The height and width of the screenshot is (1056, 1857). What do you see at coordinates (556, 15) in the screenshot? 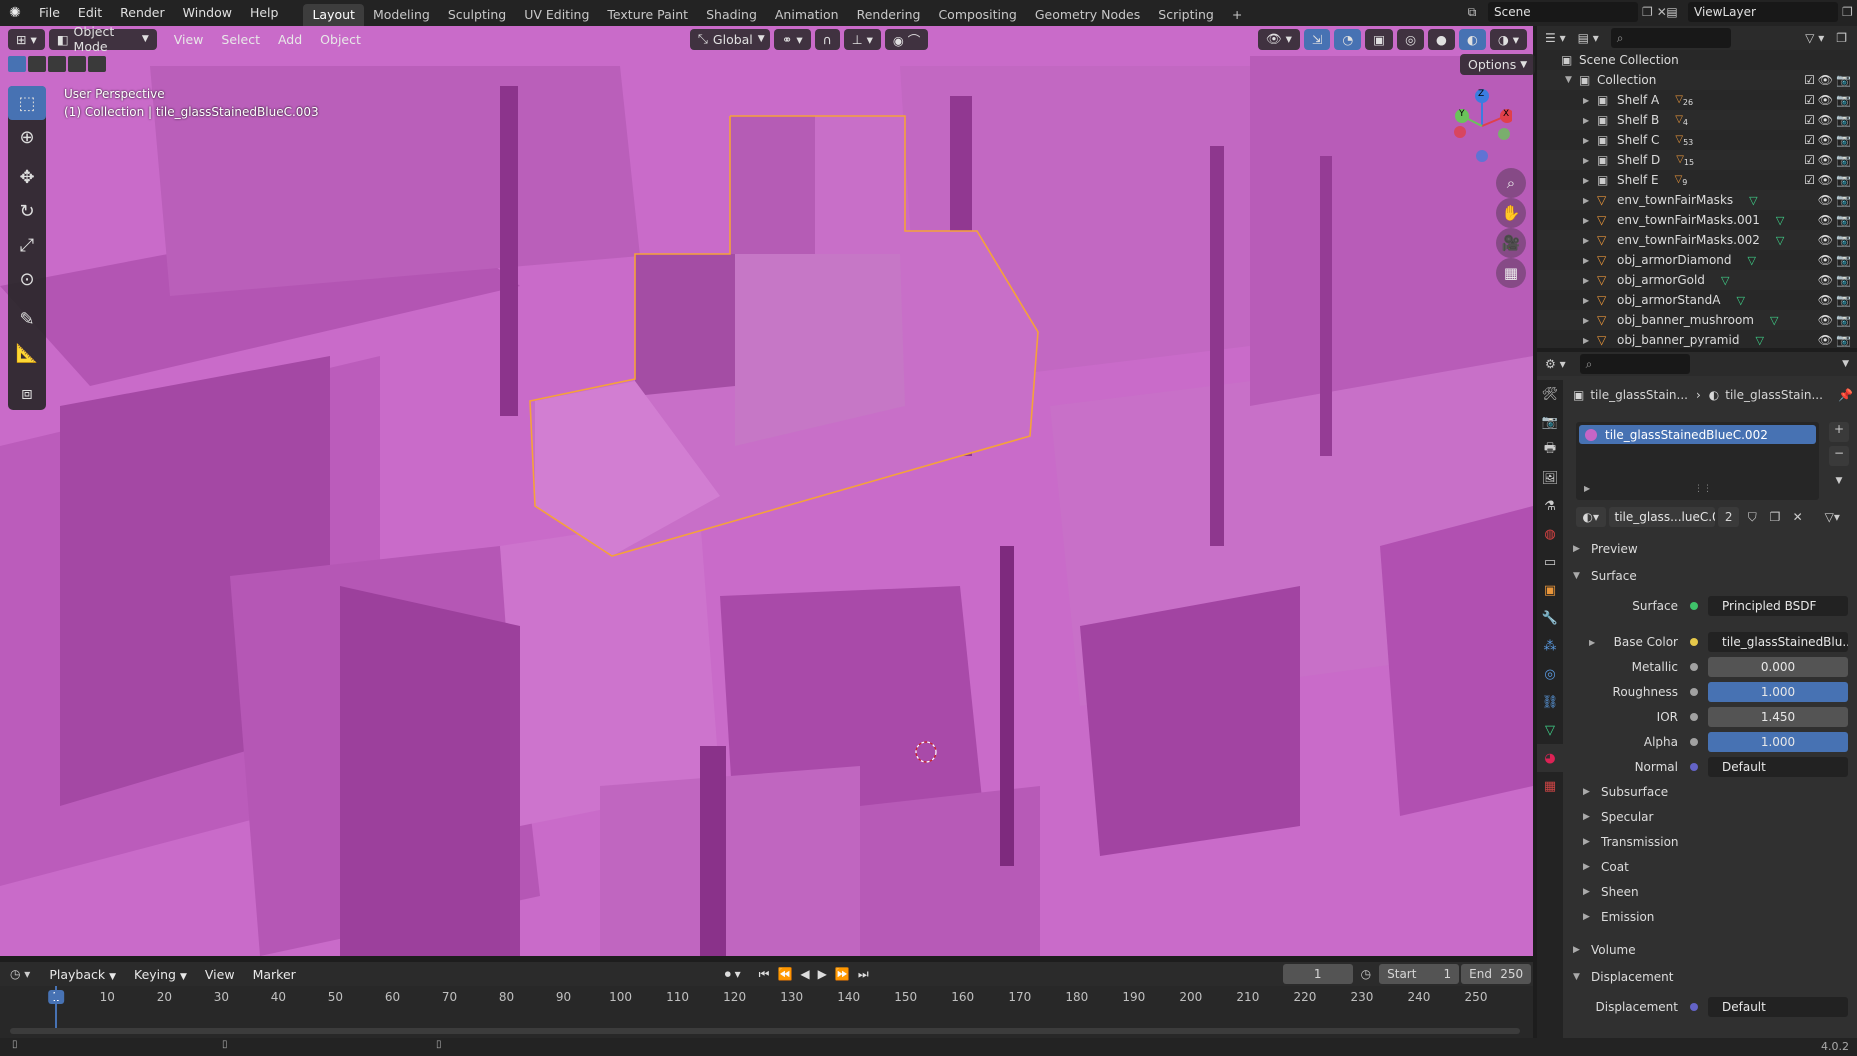
I see `tab-uv-editing: UV Editing` at bounding box center [556, 15].